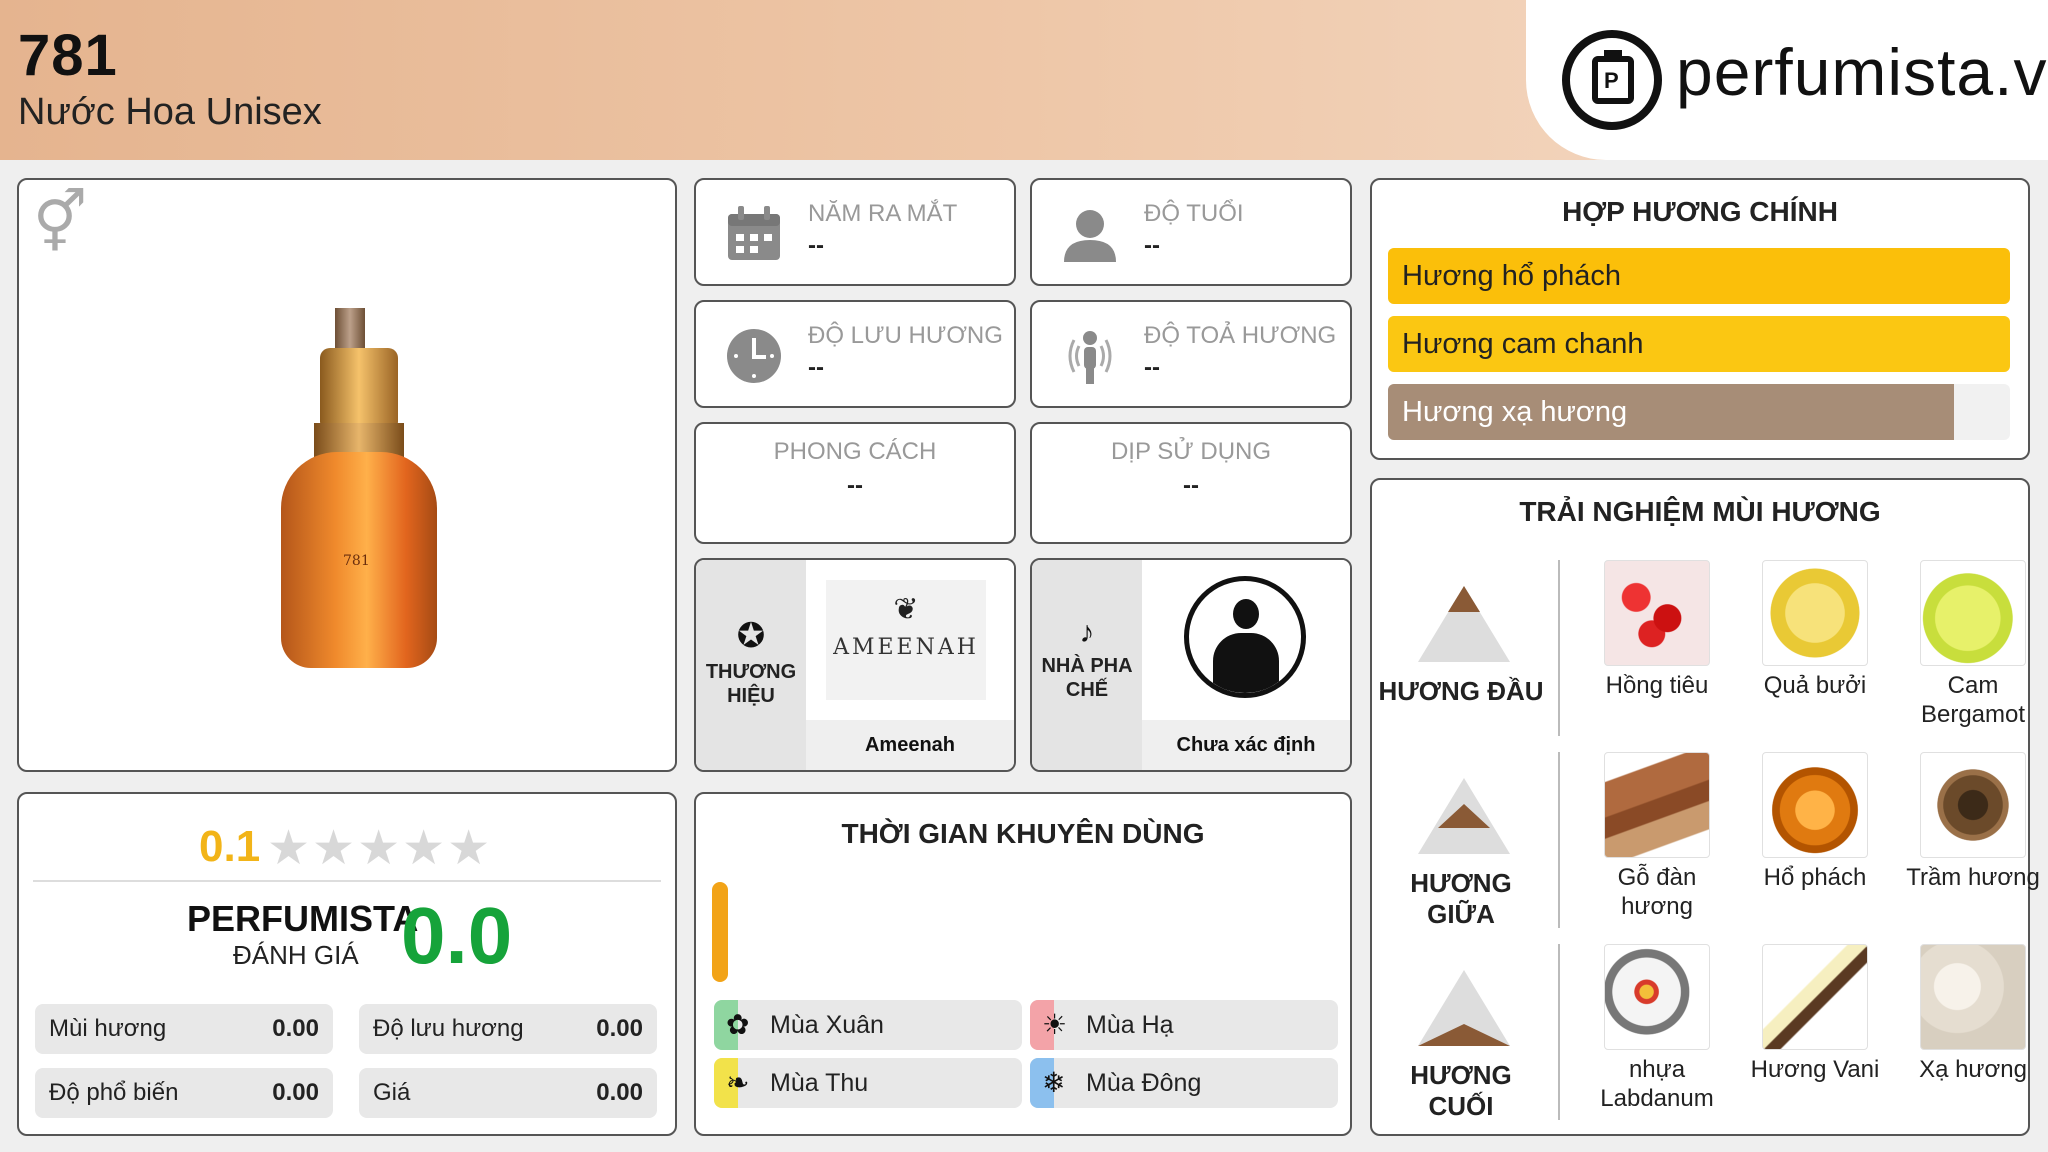 Image resolution: width=2048 pixels, height=1152 pixels. I want to click on brand-emblem-icon: ❦, so click(906, 609).